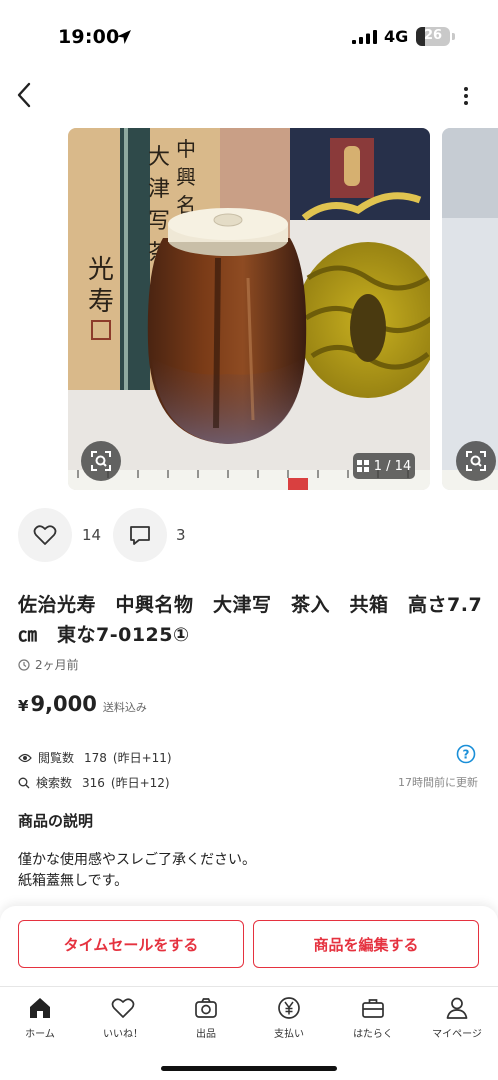  Describe the element at coordinates (186, 177) in the screenshot. I see `svg-text: 興` at that location.